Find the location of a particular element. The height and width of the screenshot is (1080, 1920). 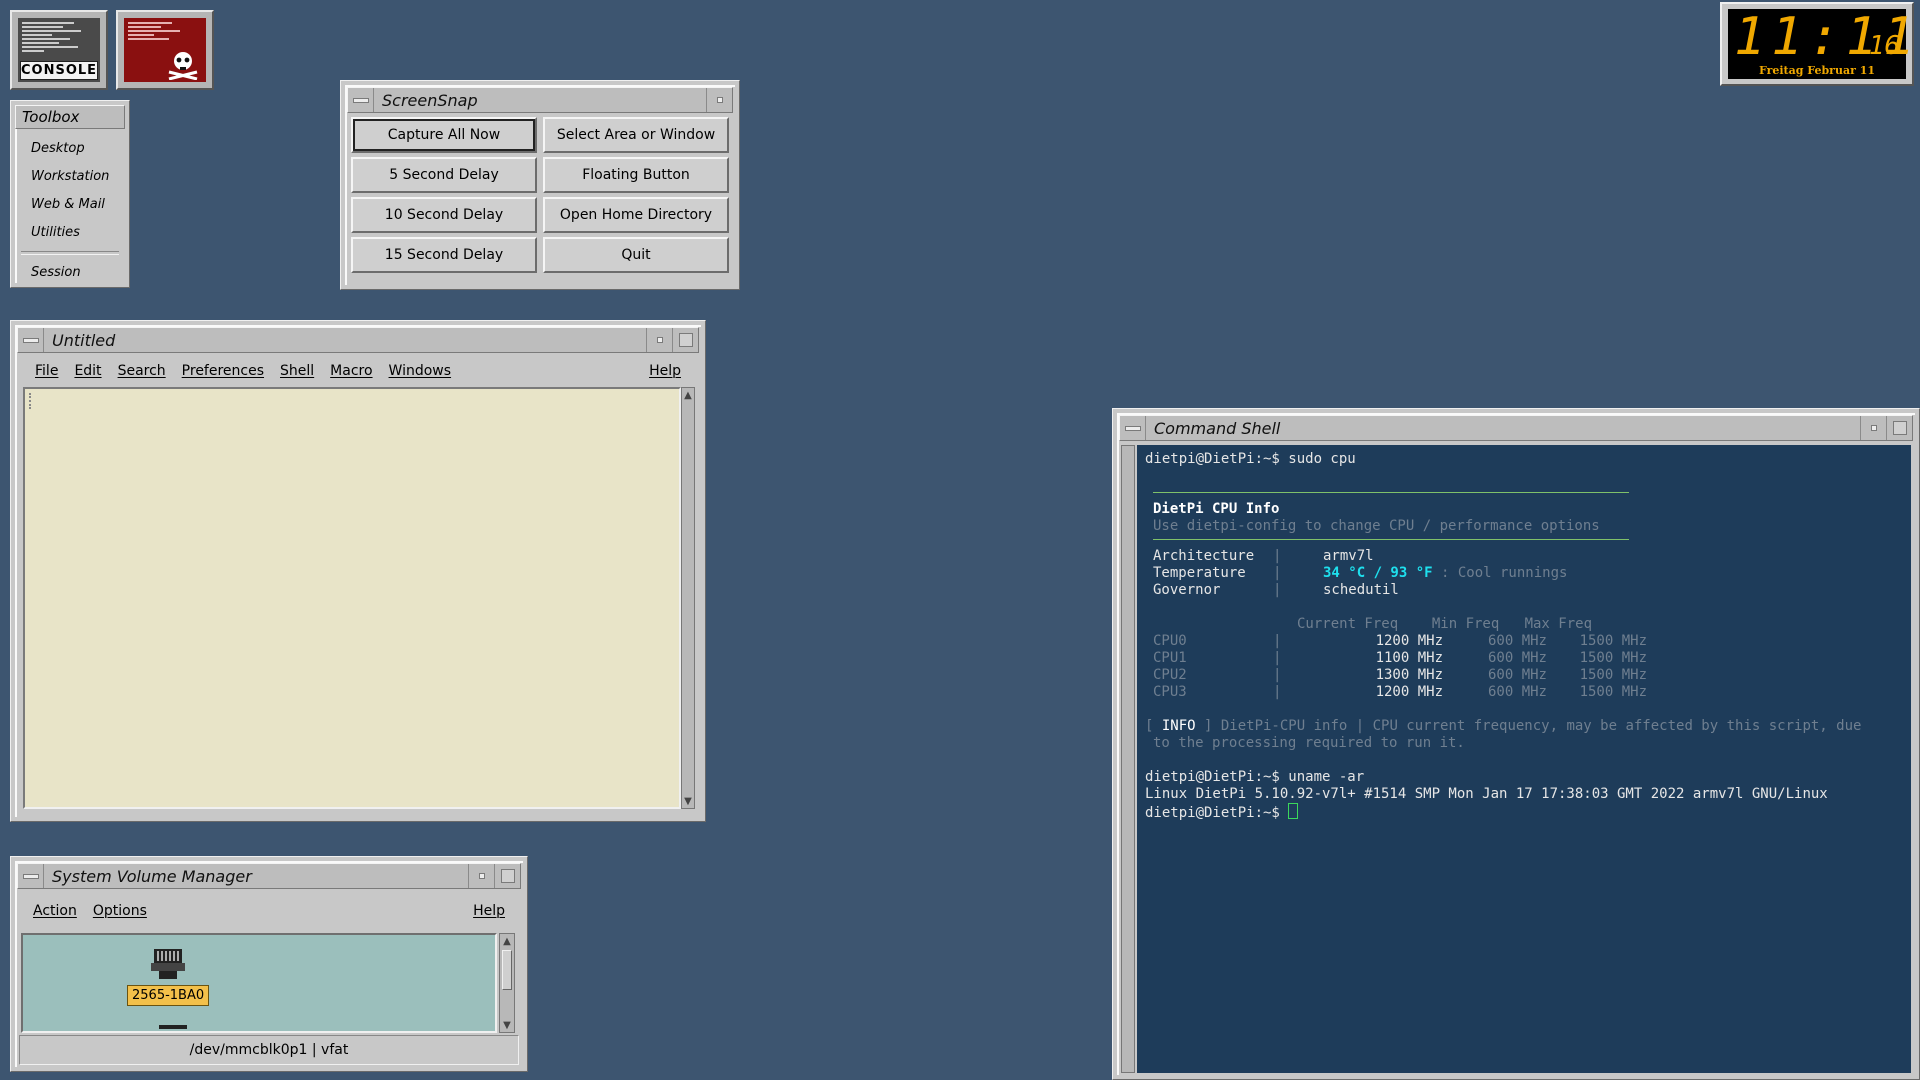

volume-list: 2565-1BA0 is located at coordinates (259, 983).